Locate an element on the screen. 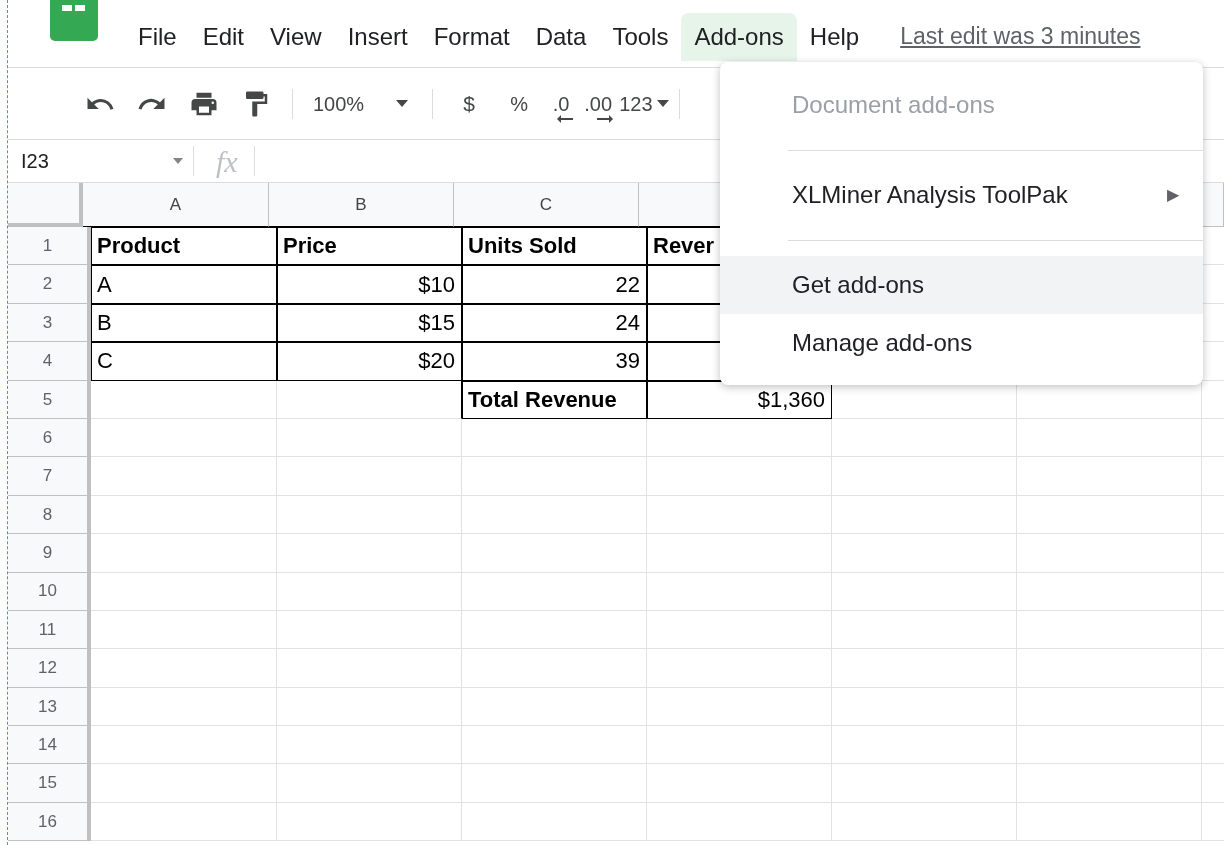 This screenshot has height=845, width=1224. percent-format-button: % is located at coordinates (519, 103).